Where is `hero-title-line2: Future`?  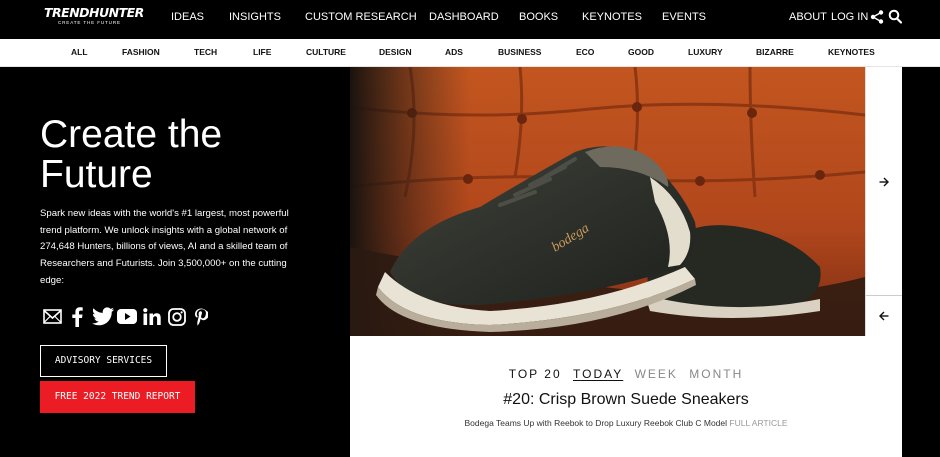 hero-title-line2: Future is located at coordinates (96, 174).